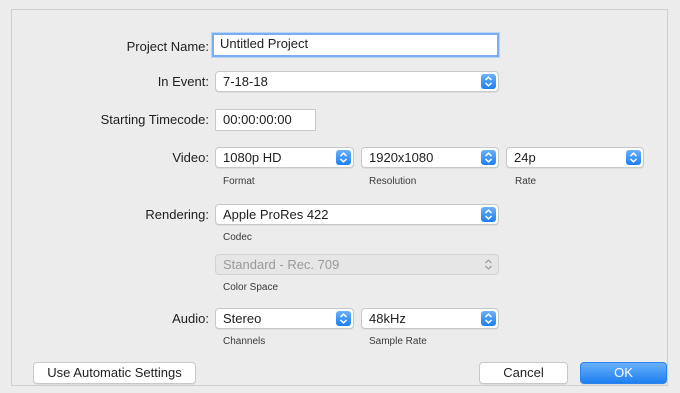 This screenshot has width=680, height=393. What do you see at coordinates (623, 373) in the screenshot?
I see `ok-button: OK` at bounding box center [623, 373].